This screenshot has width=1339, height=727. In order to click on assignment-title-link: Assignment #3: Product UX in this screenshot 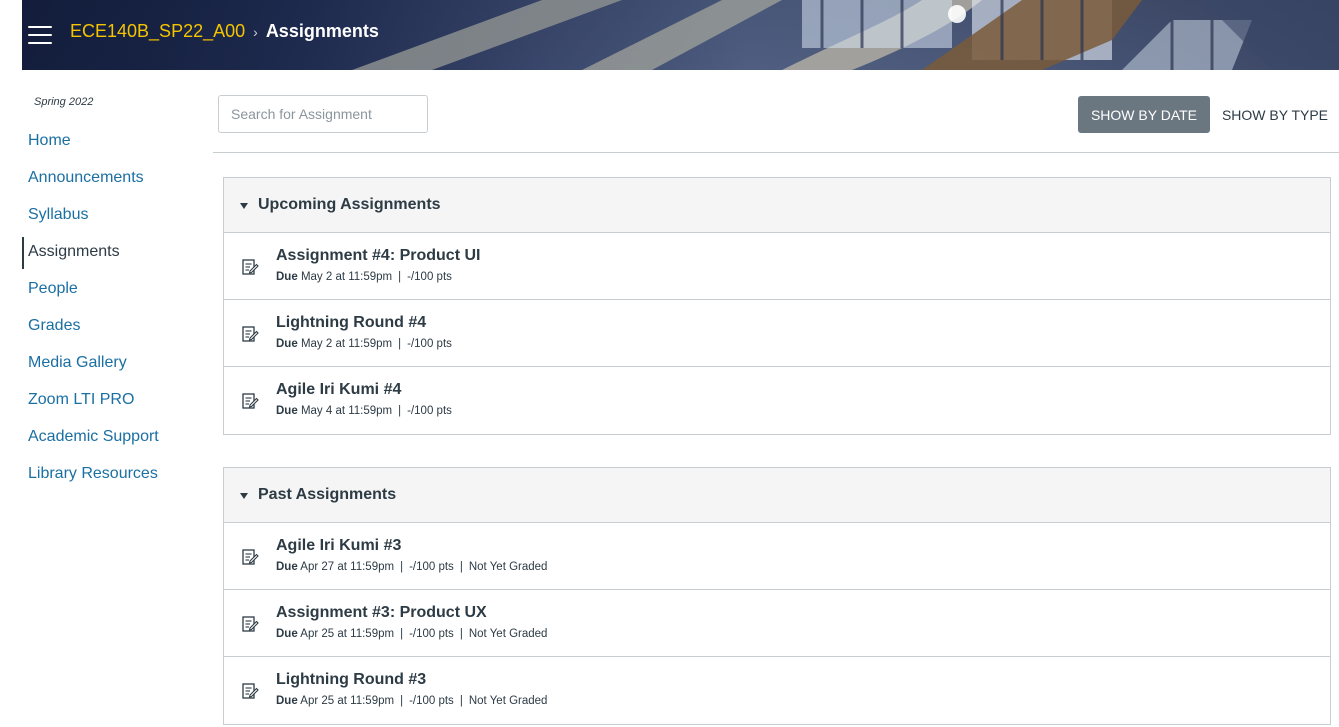, I will do `click(381, 613)`.